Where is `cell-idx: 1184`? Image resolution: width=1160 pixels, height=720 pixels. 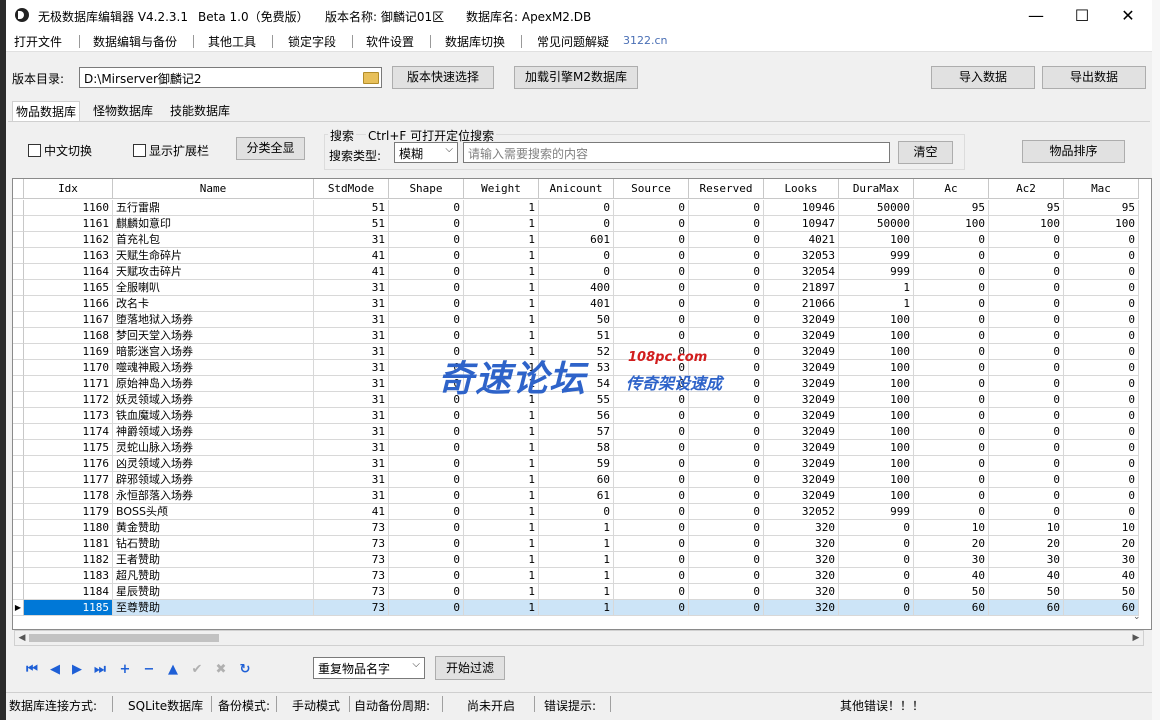 cell-idx: 1184 is located at coordinates (68, 592).